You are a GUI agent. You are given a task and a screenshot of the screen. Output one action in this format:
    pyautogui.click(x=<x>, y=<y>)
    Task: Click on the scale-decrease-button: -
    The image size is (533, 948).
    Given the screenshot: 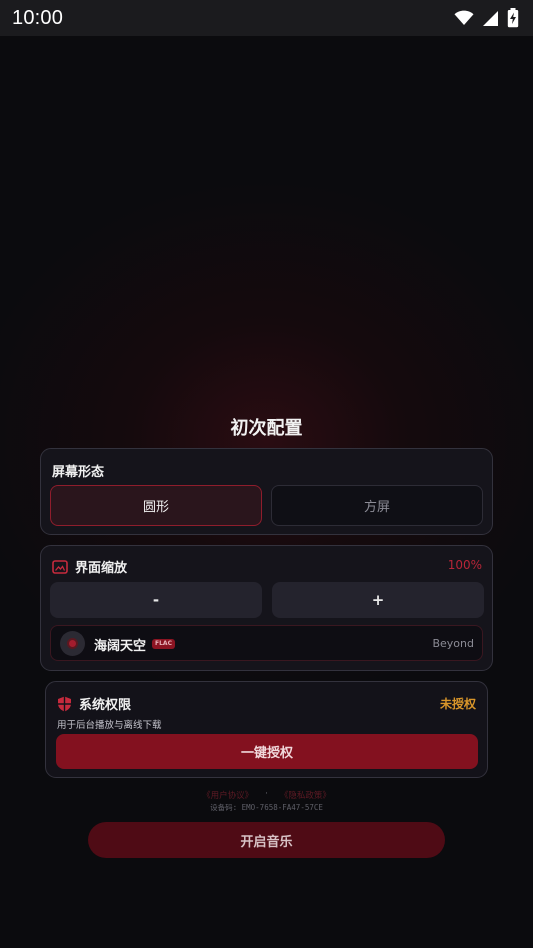 What is the action you would take?
    pyautogui.click(x=156, y=600)
    